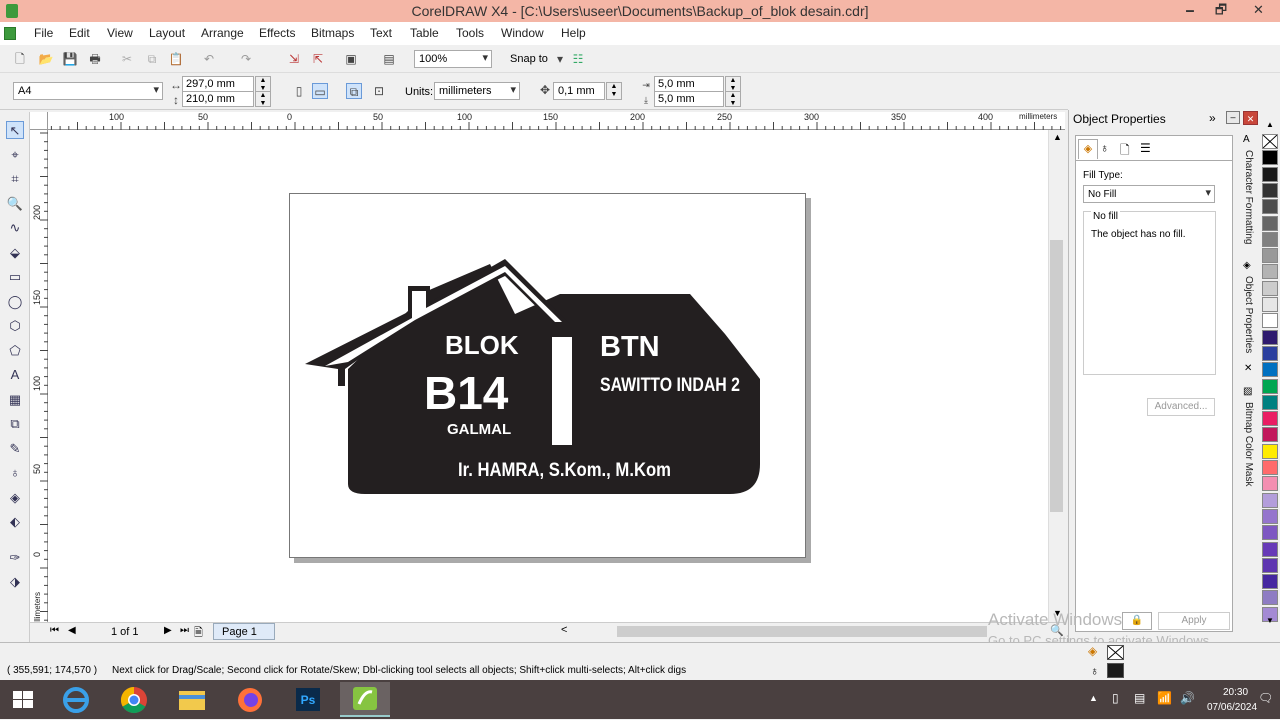  I want to click on chrome-button, so click(134, 699).